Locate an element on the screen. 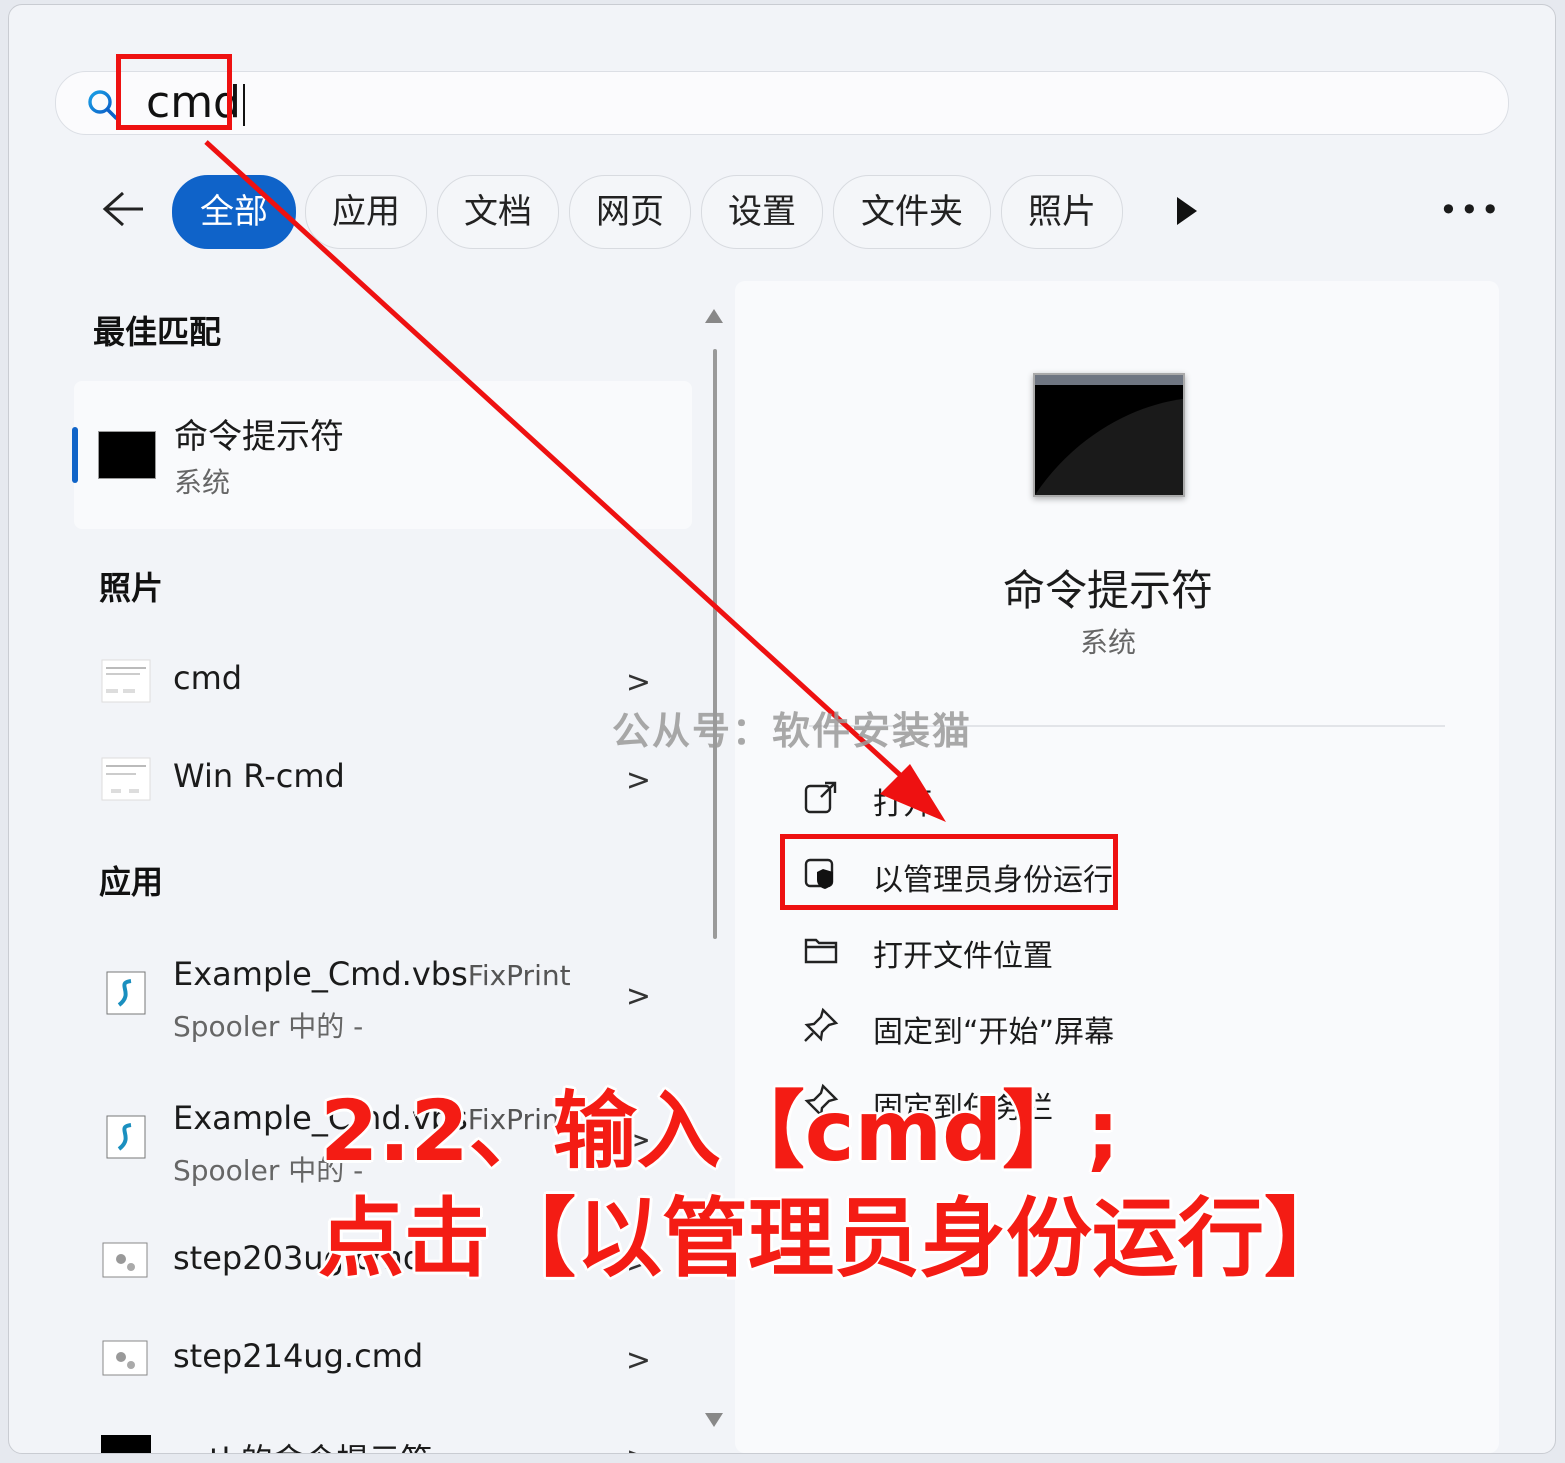 This screenshot has width=1565, height=1463. pin-to-start-action: 固定到“开始”屏幕 is located at coordinates (1099, 1025).